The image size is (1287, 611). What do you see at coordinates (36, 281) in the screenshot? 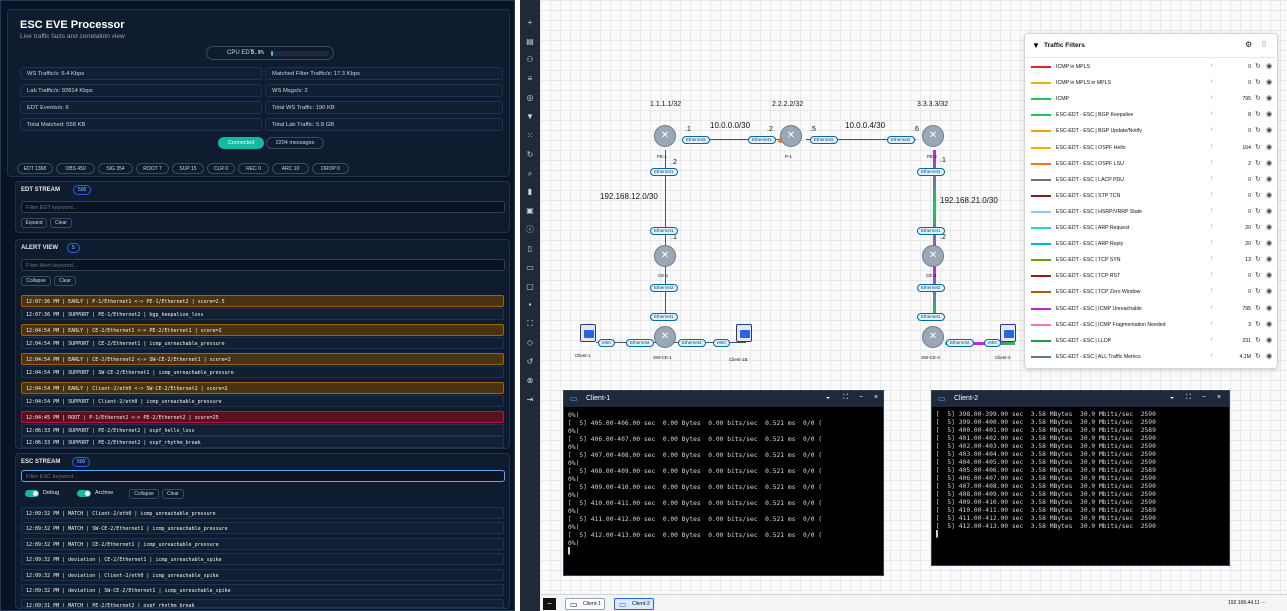
I see `alert-collapse-button: Collapse` at bounding box center [36, 281].